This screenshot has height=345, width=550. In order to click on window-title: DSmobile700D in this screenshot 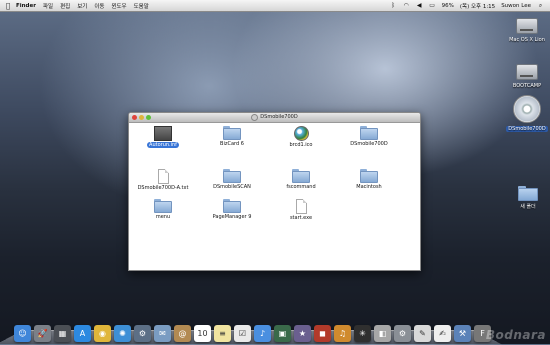, I will do `click(279, 117)`.